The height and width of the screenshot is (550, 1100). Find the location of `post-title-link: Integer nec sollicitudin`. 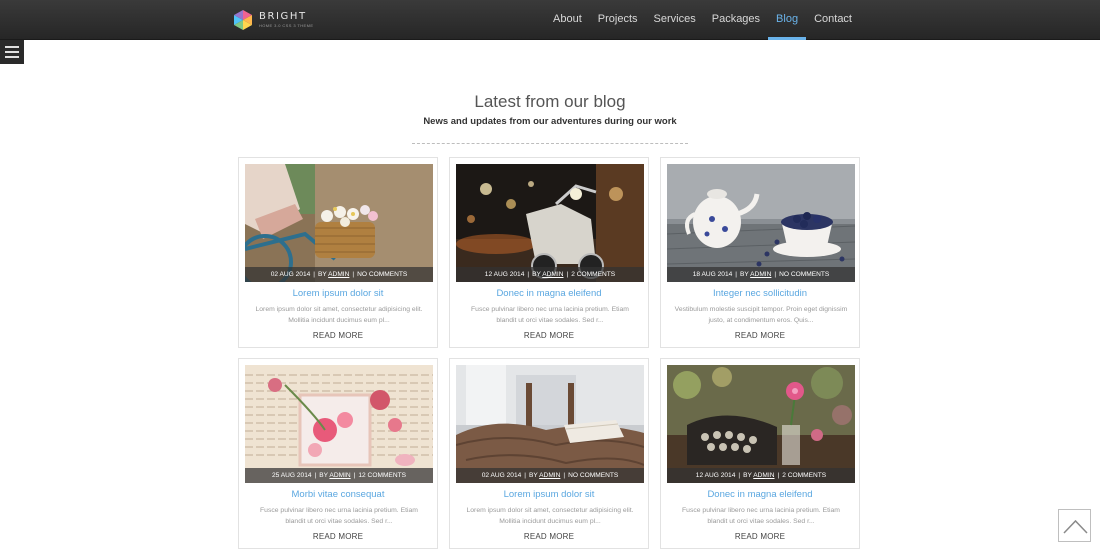

post-title-link: Integer nec sollicitudin is located at coordinates (760, 293).